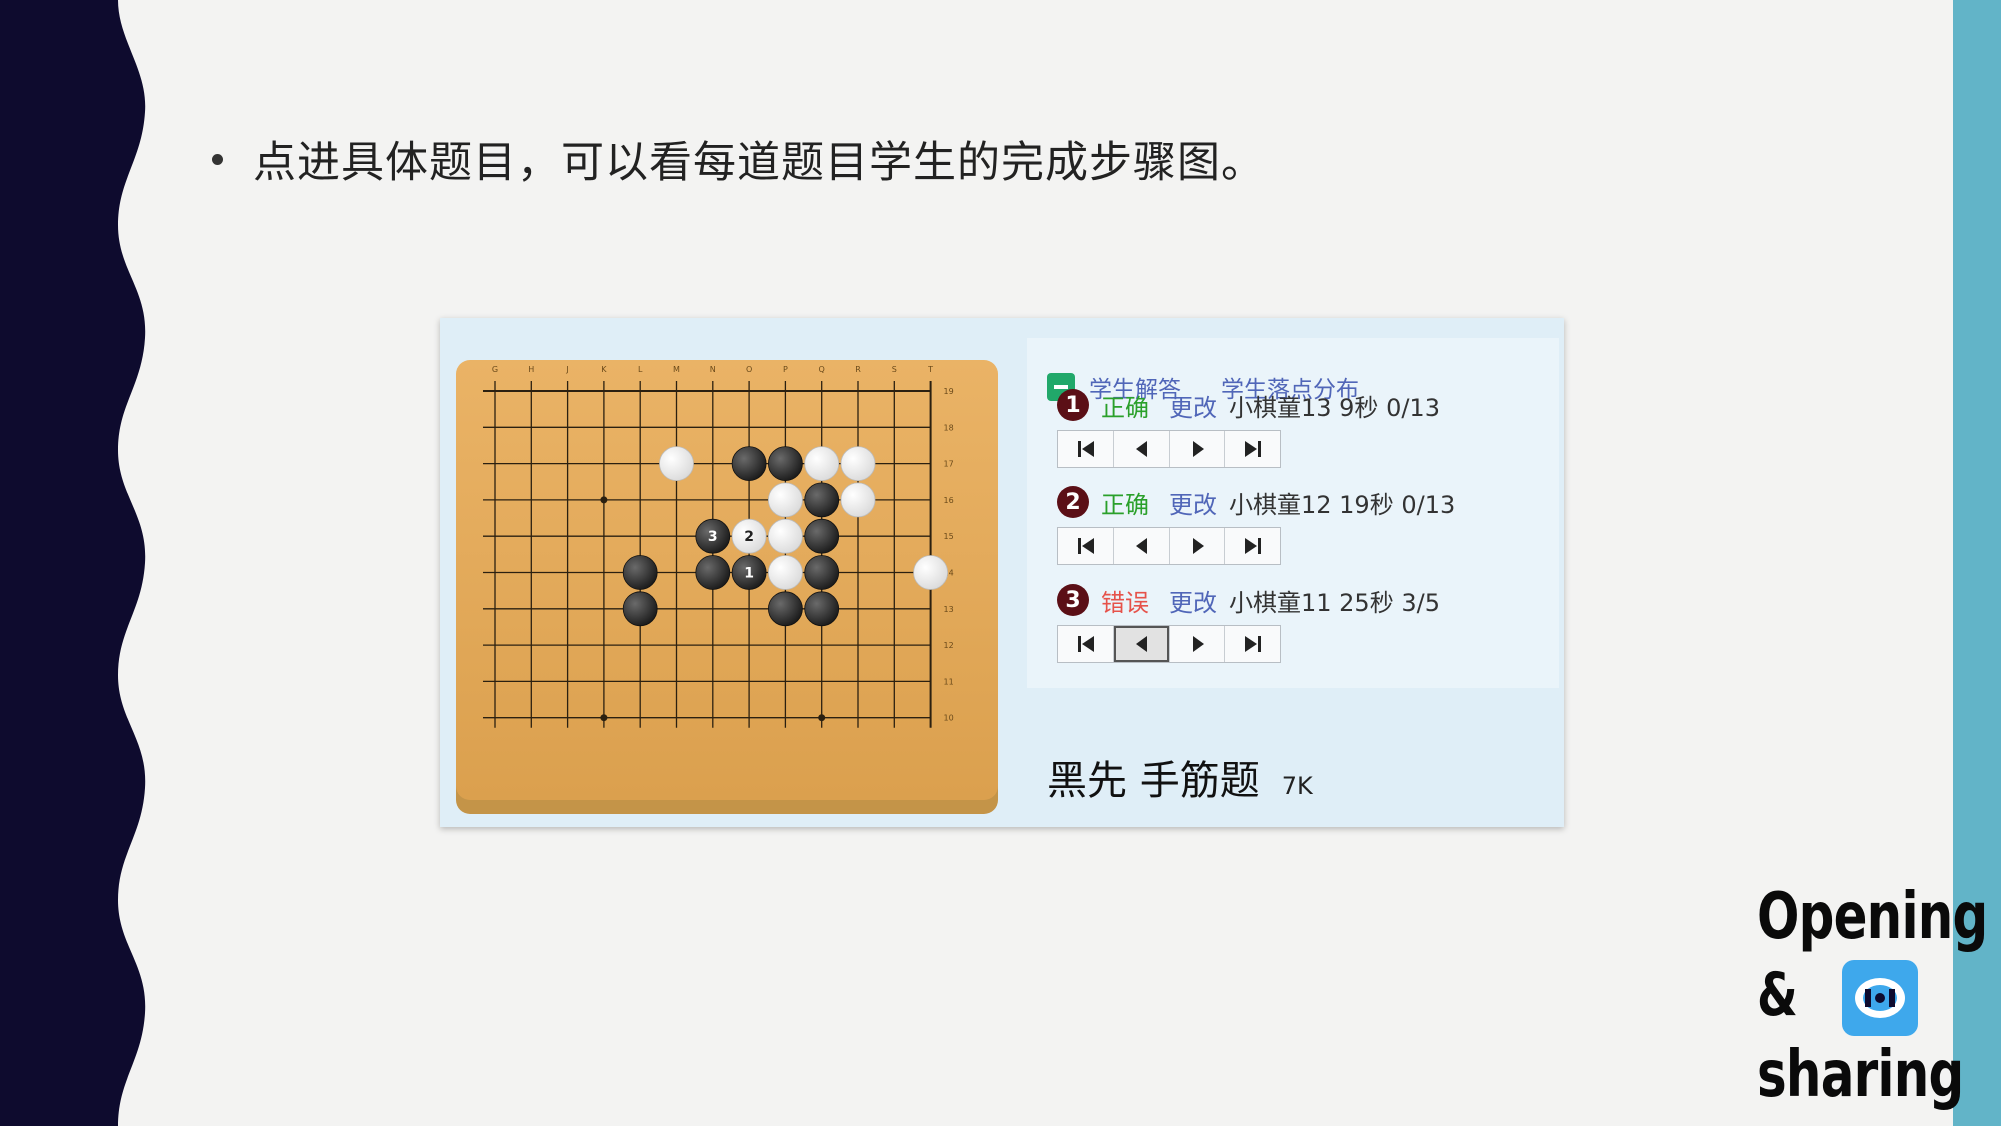 This screenshot has width=2001, height=1126. What do you see at coordinates (749, 369) in the screenshot?
I see `column-label: O` at bounding box center [749, 369].